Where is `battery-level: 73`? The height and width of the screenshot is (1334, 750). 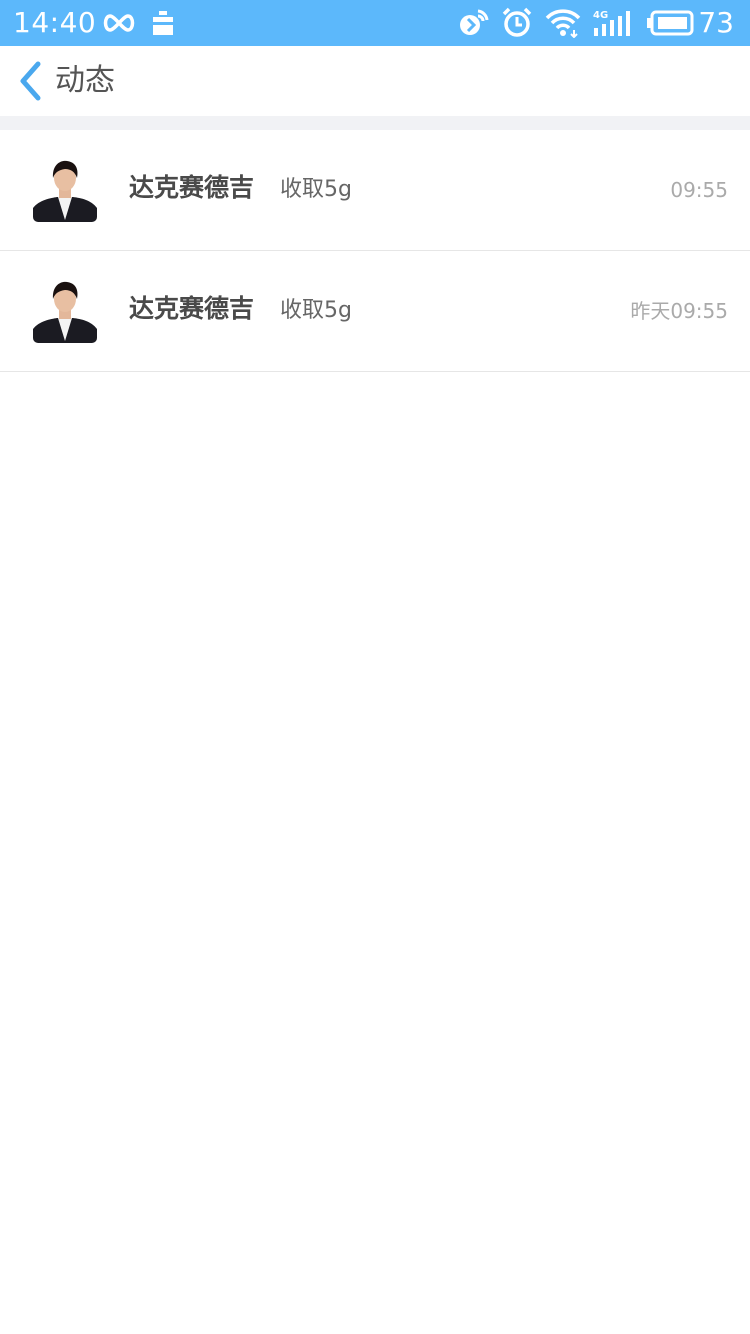
battery-level: 73 is located at coordinates (716, 22).